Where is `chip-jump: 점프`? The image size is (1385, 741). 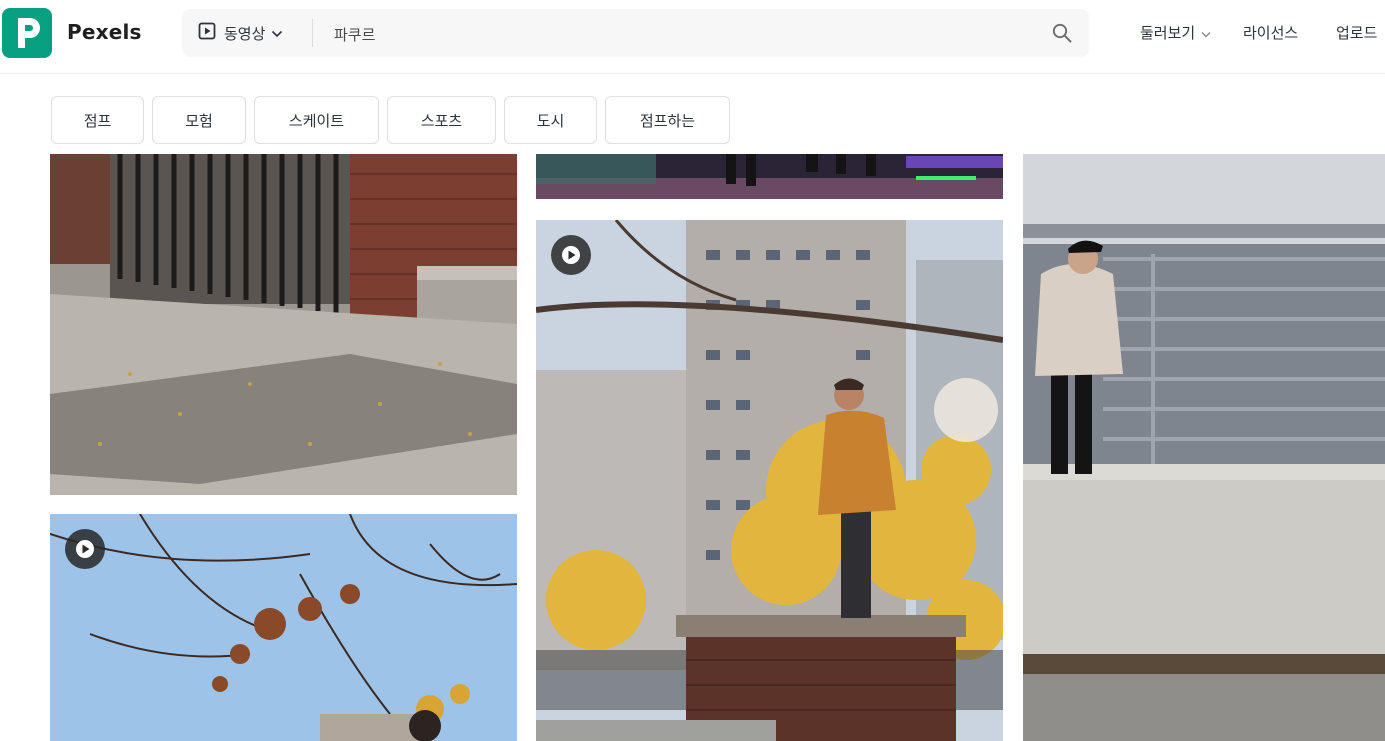
chip-jump: 점프 is located at coordinates (97, 120).